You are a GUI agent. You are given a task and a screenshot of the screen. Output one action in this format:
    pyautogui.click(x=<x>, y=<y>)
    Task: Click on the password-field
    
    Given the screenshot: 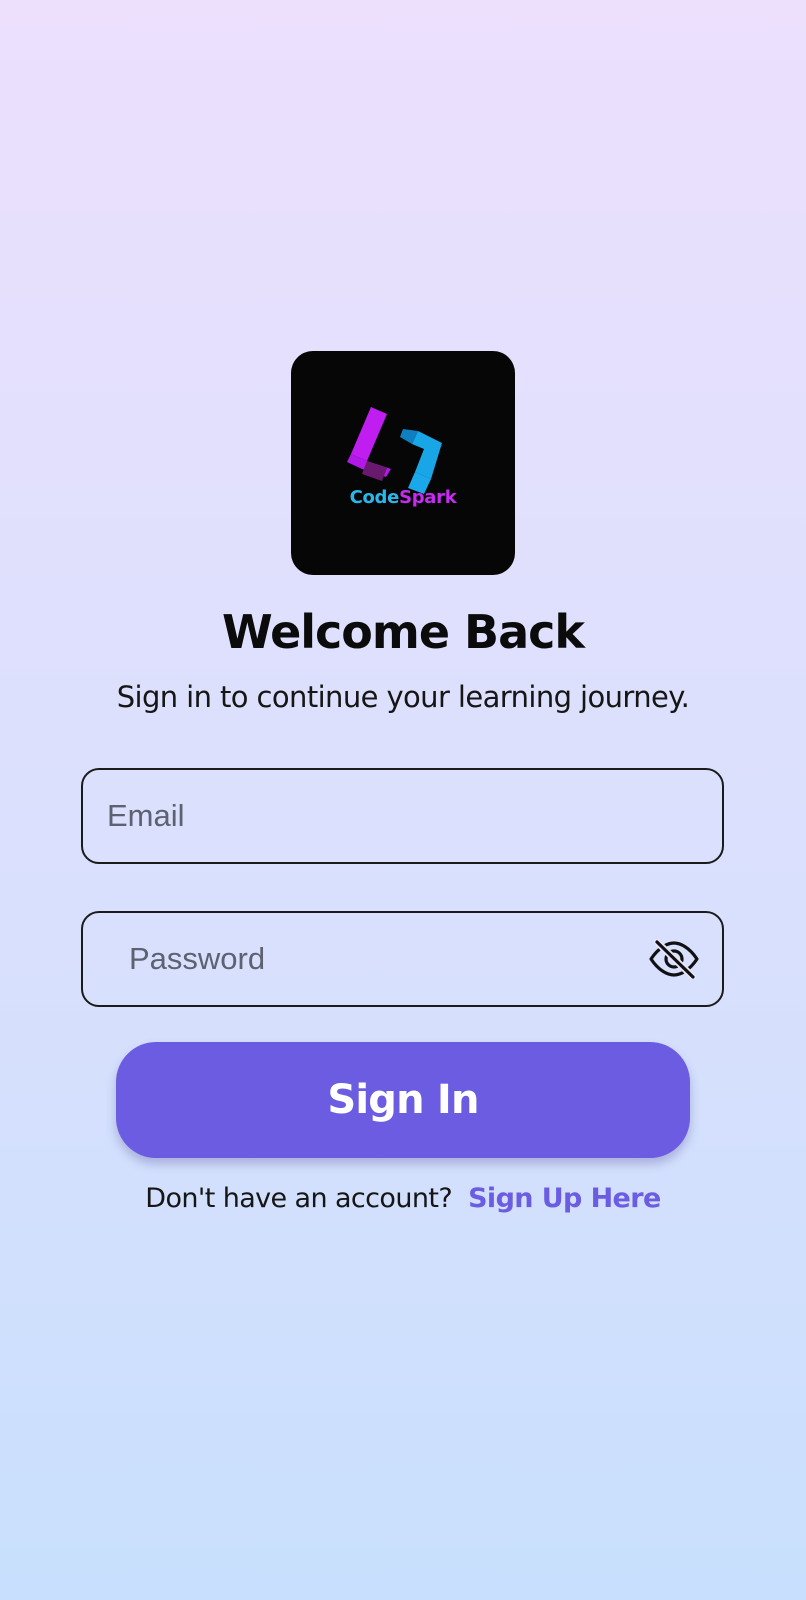 What is the action you would take?
    pyautogui.click(x=402, y=959)
    